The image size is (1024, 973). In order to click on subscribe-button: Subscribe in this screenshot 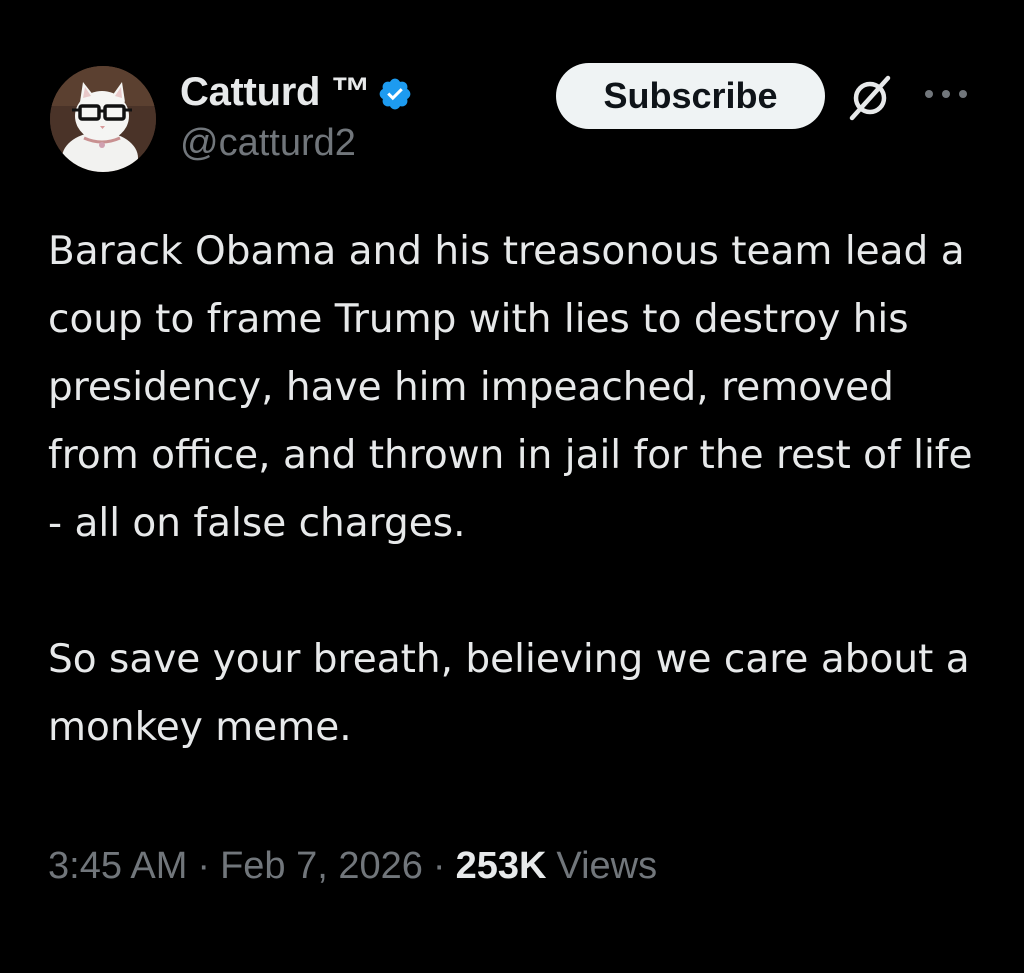, I will do `click(690, 96)`.